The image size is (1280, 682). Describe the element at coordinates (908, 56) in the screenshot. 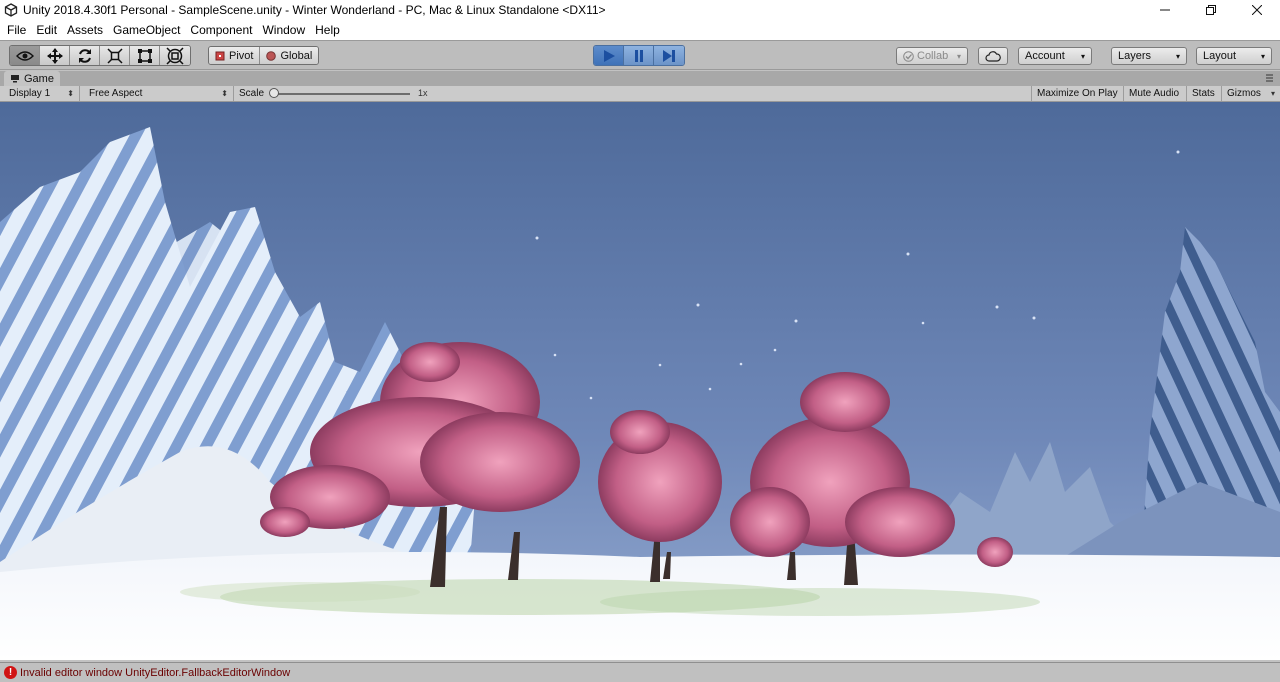

I see `check-circle-icon` at that location.